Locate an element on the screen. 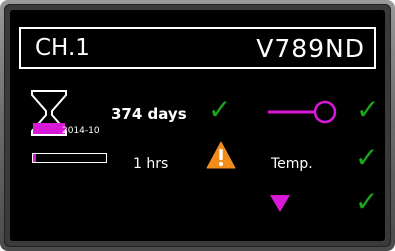 The image size is (395, 251). check-icon-temp: ✓ is located at coordinates (367, 157).